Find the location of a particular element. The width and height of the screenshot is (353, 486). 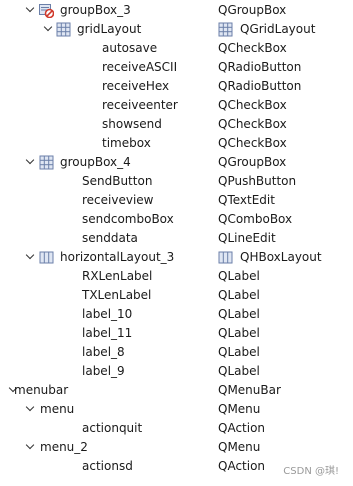

object-name: menu is located at coordinates (57, 409).